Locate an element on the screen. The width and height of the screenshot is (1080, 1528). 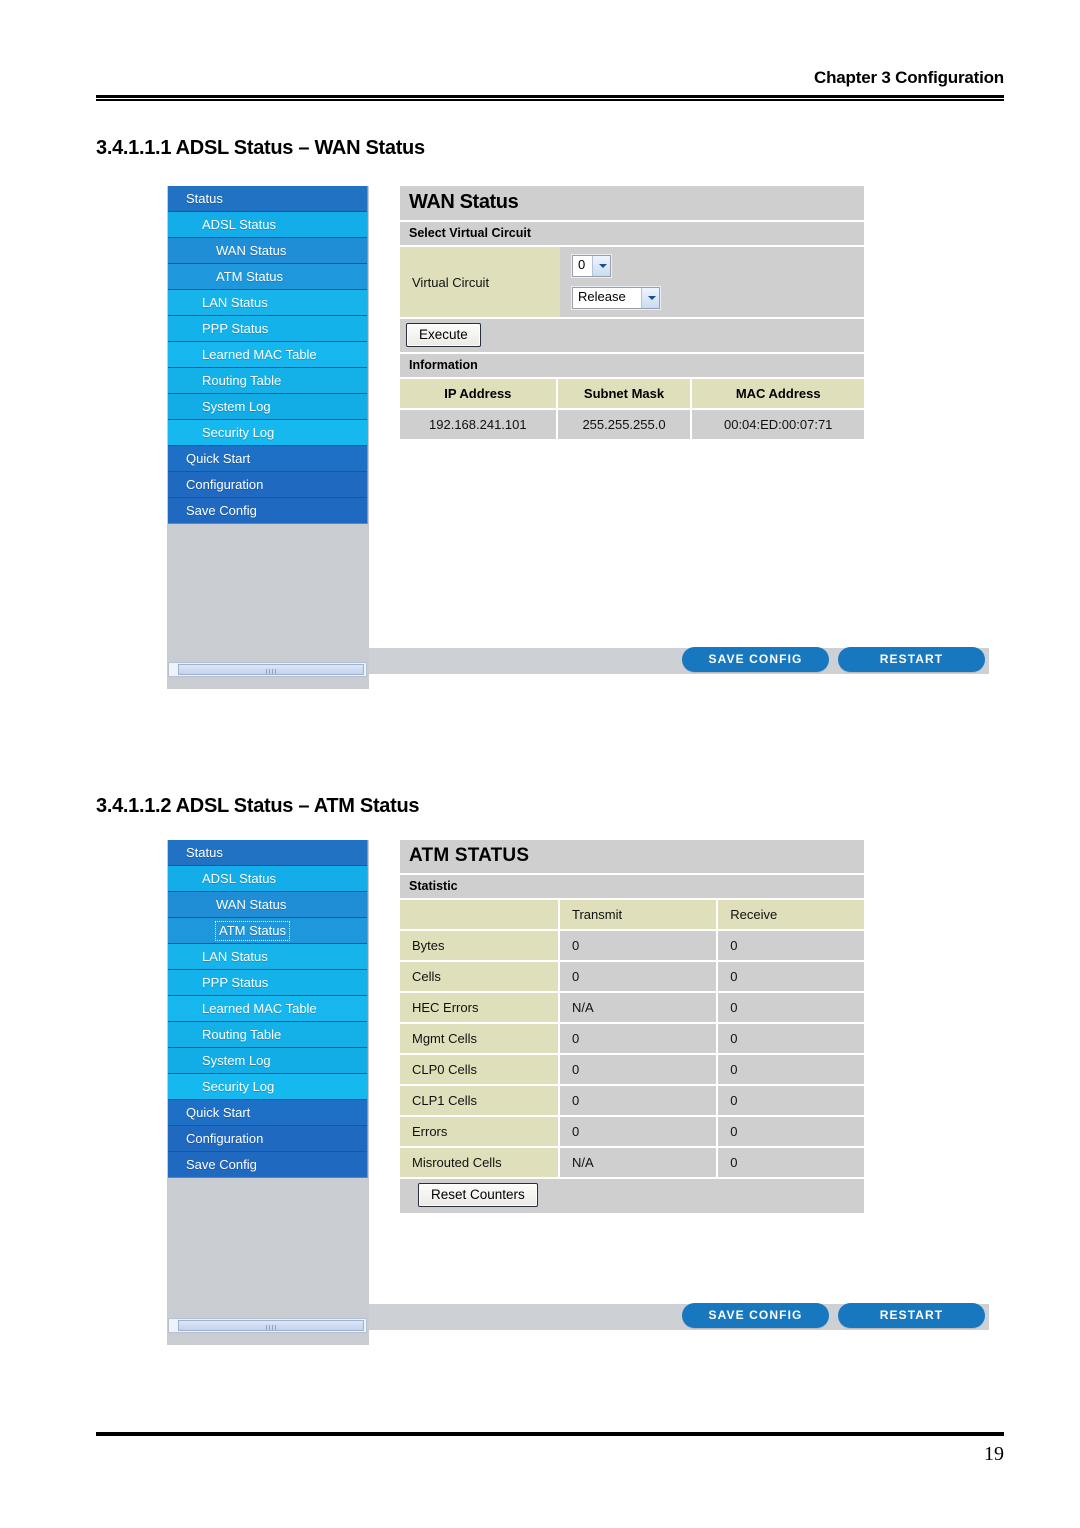
statistic-header: Statistic is located at coordinates (632, 887).